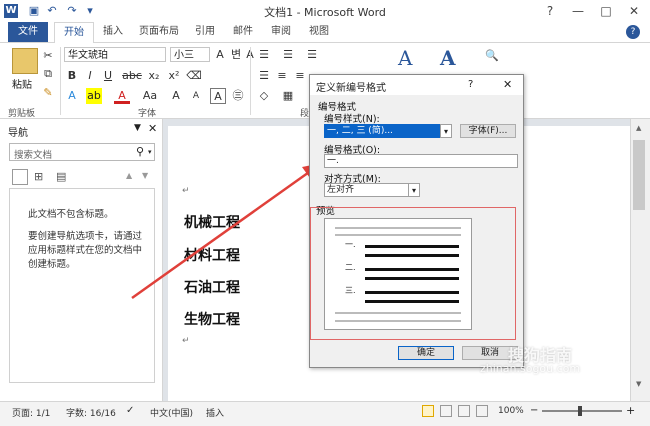 Image resolution: width=650 pixels, height=426 pixels. What do you see at coordinates (352, 119) in the screenshot?
I see `number-style-label: 编号样式(N):` at bounding box center [352, 119].